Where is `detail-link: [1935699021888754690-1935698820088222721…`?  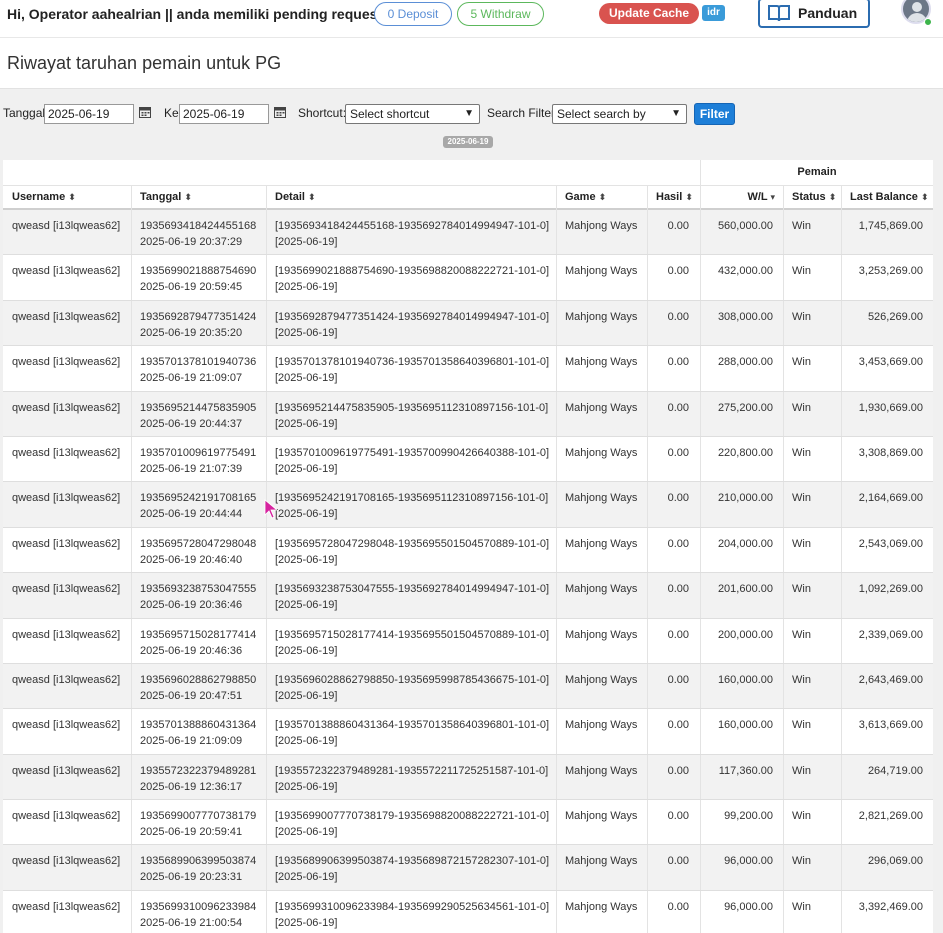 detail-link: [1935699021888754690-1935698820088222721… is located at coordinates (412, 271).